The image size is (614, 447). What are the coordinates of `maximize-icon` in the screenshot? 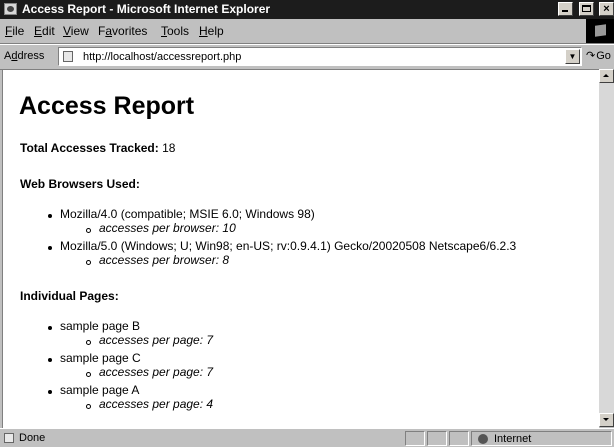 It's located at (586, 8).